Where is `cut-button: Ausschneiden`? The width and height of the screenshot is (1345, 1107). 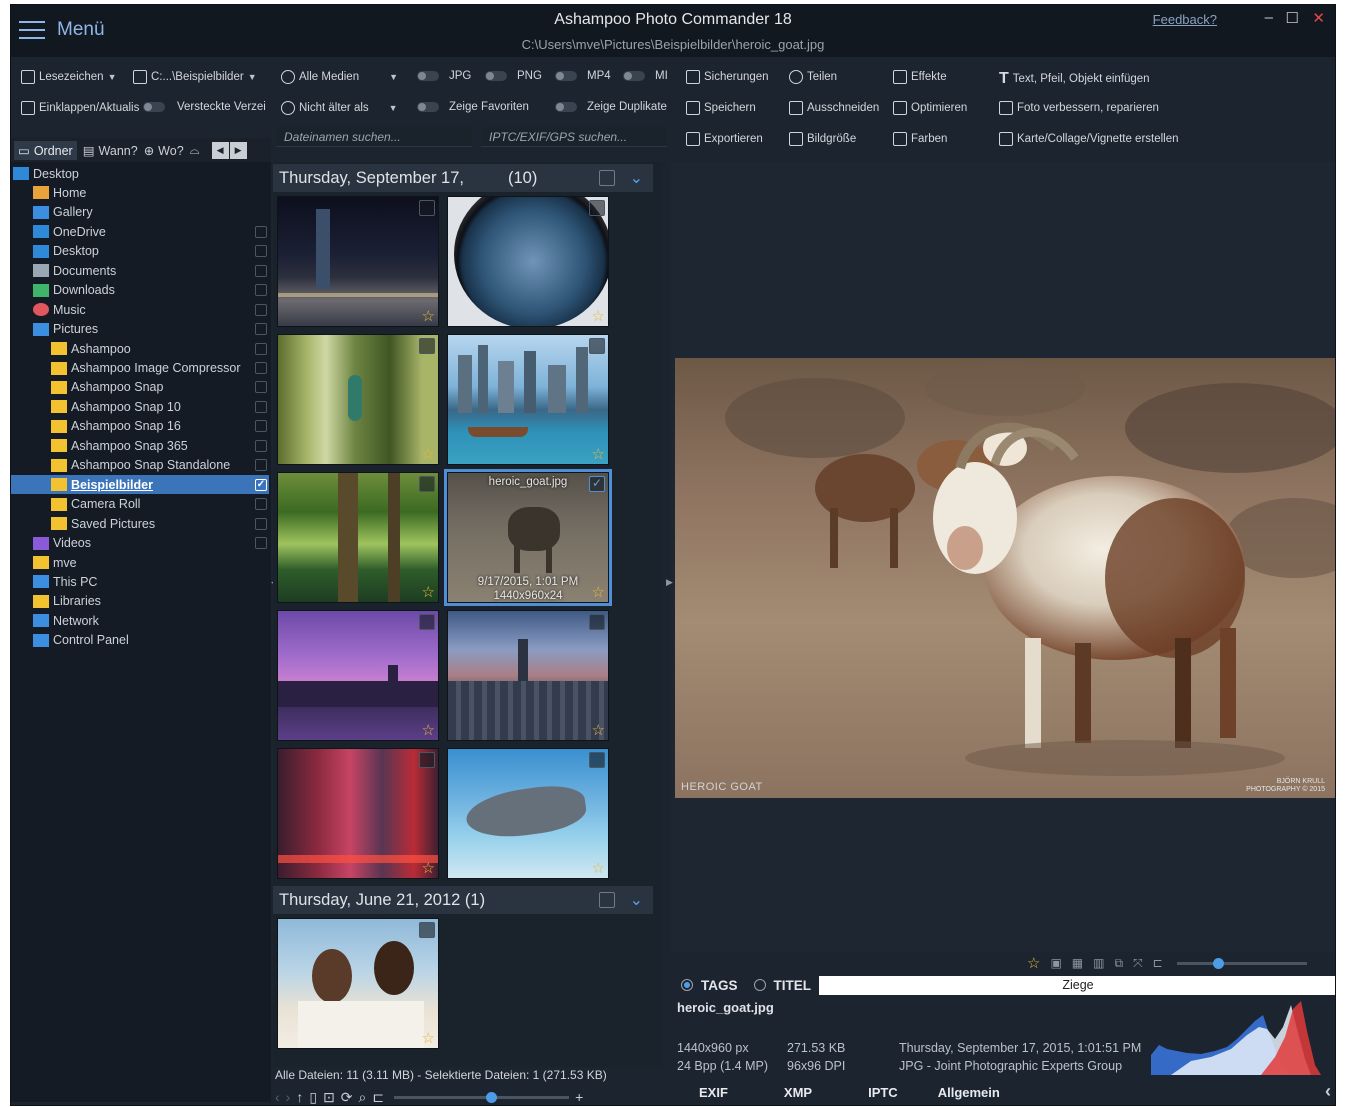
cut-button: Ausschneiden is located at coordinates (834, 108).